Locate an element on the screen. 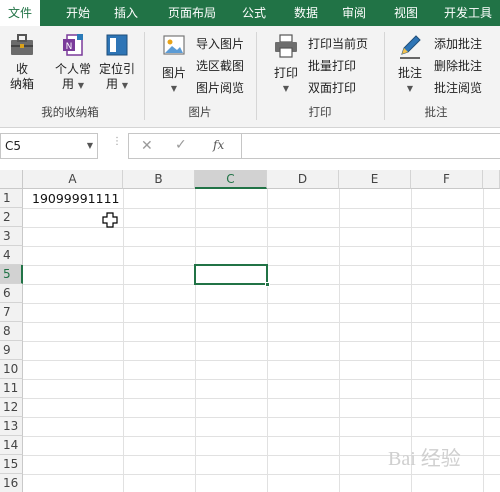  row-header-9: 9 is located at coordinates (11, 350).